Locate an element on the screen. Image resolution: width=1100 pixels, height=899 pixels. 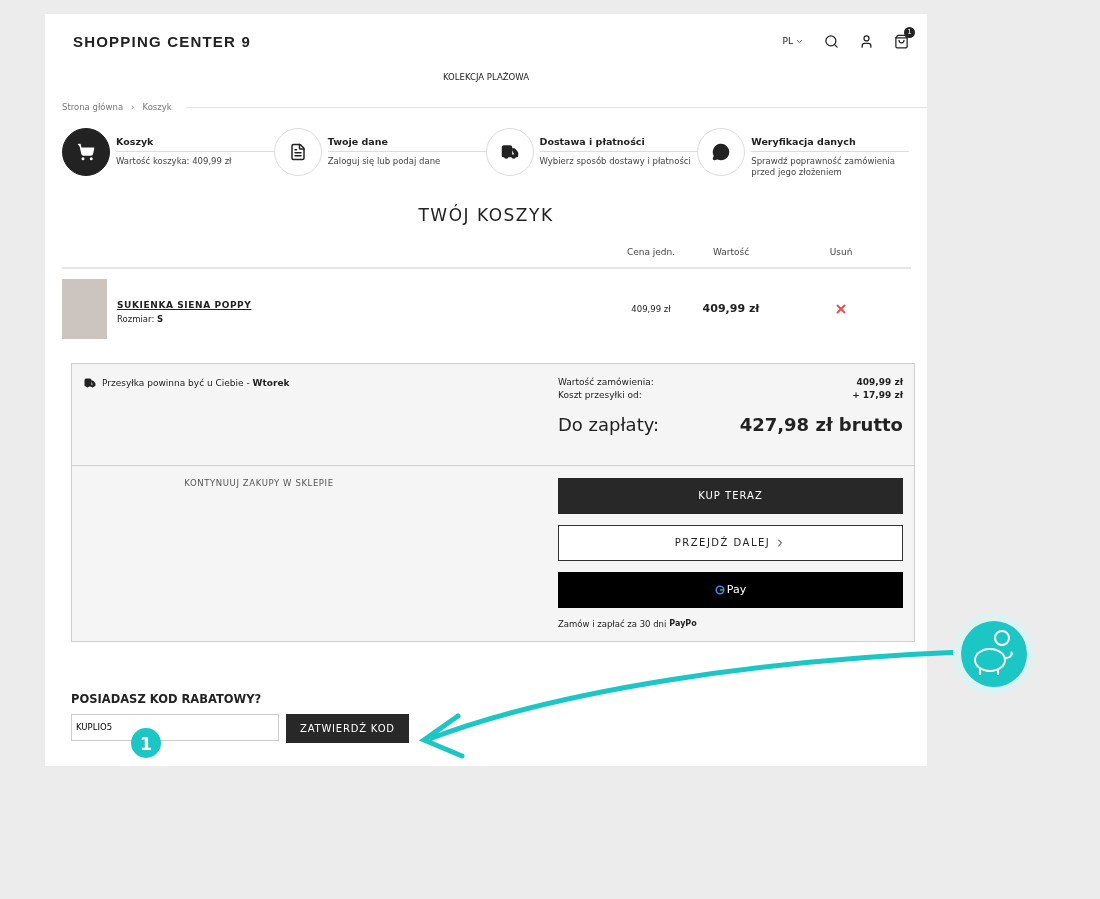
delivery-info: Przesyłka powinna być u Ciebie - Wtorek is located at coordinates (196, 382).